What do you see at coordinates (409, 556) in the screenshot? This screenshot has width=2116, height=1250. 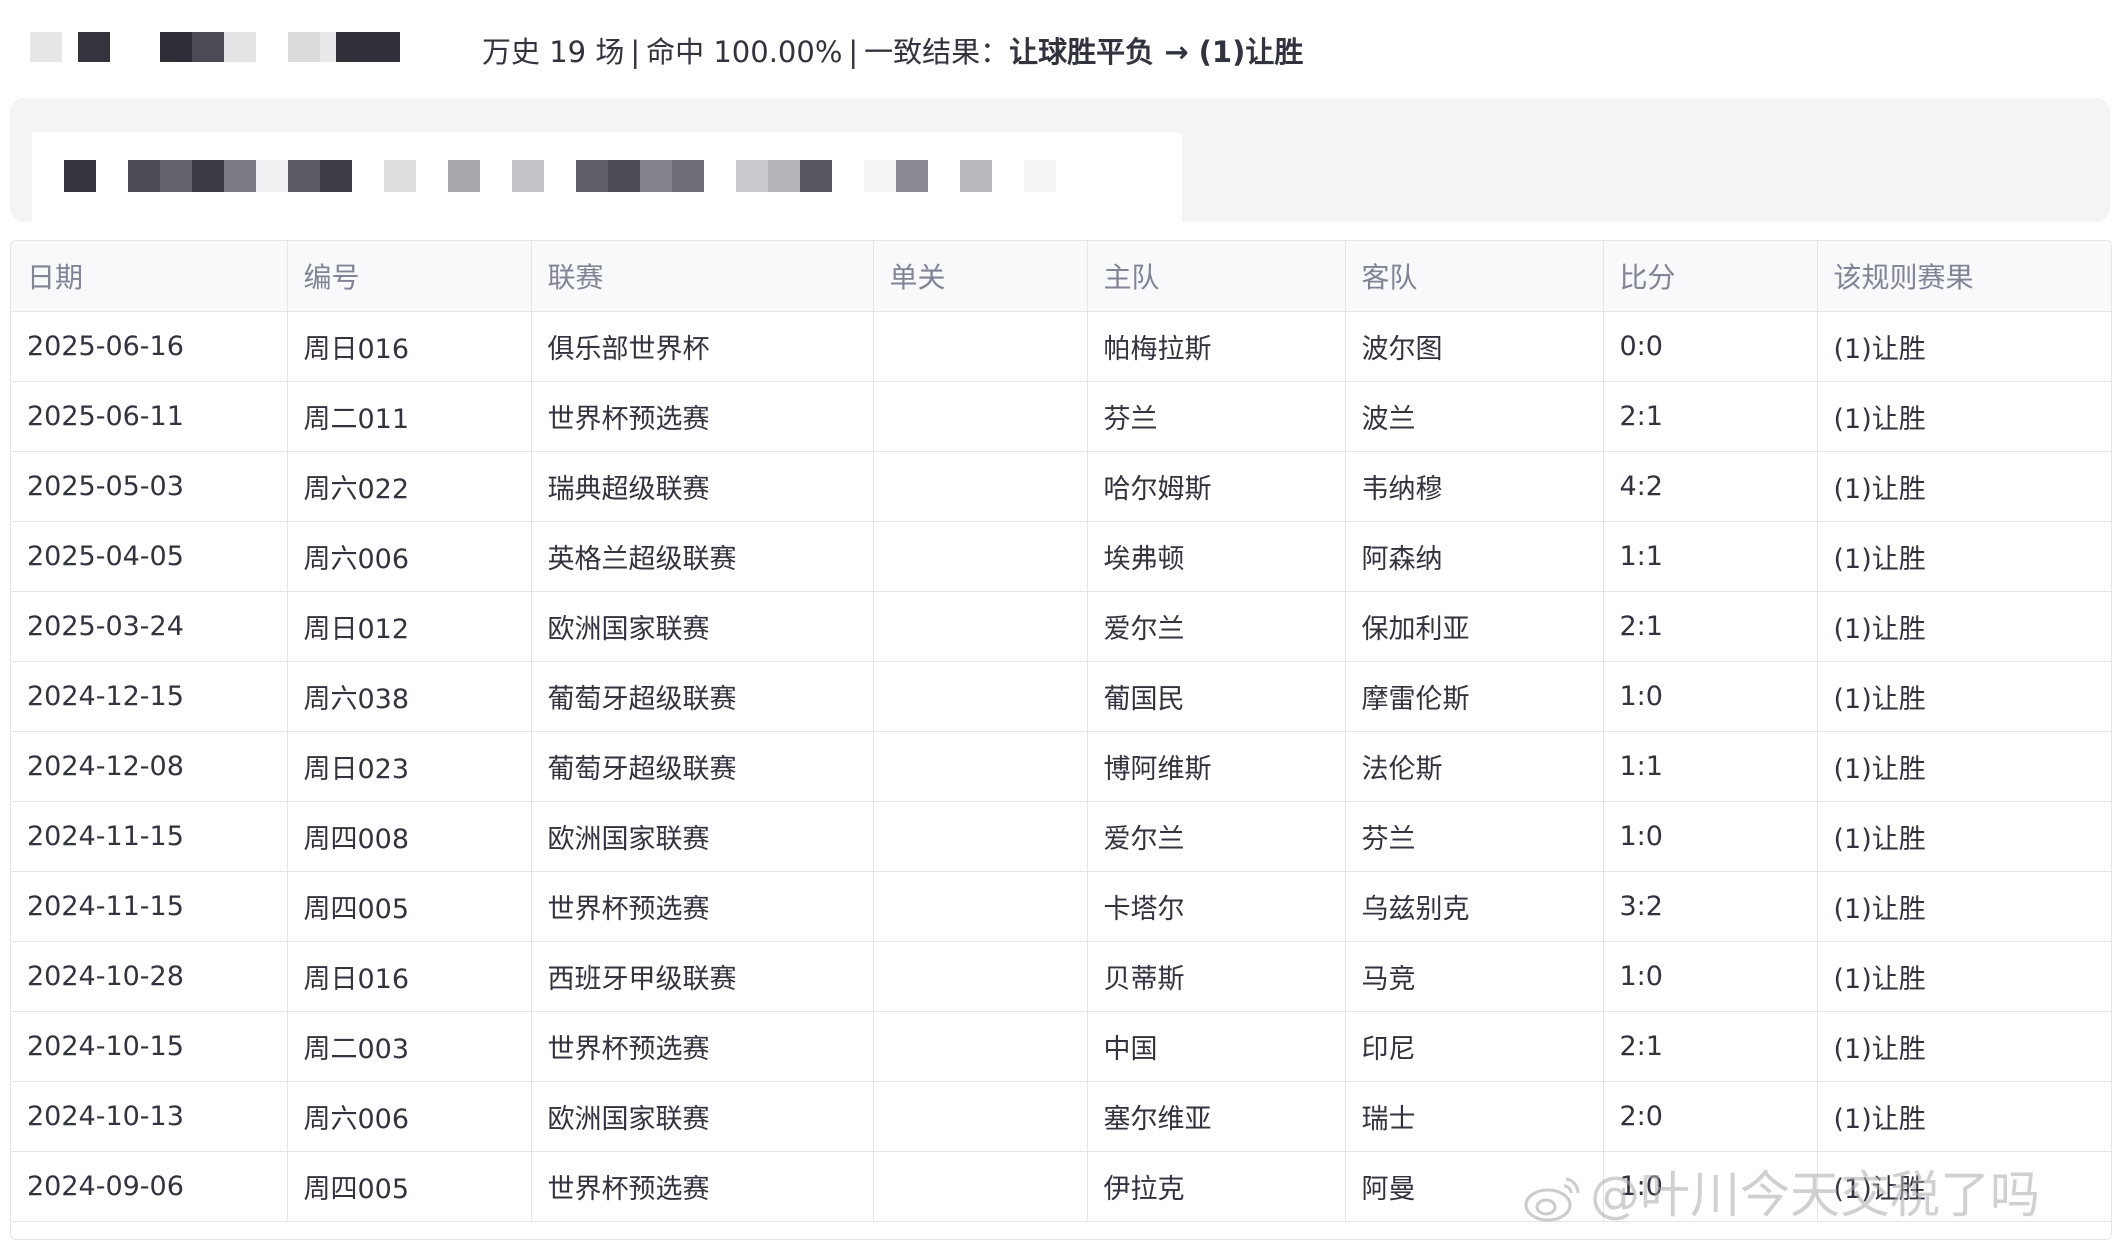 I see `cell-code: 周六006` at bounding box center [409, 556].